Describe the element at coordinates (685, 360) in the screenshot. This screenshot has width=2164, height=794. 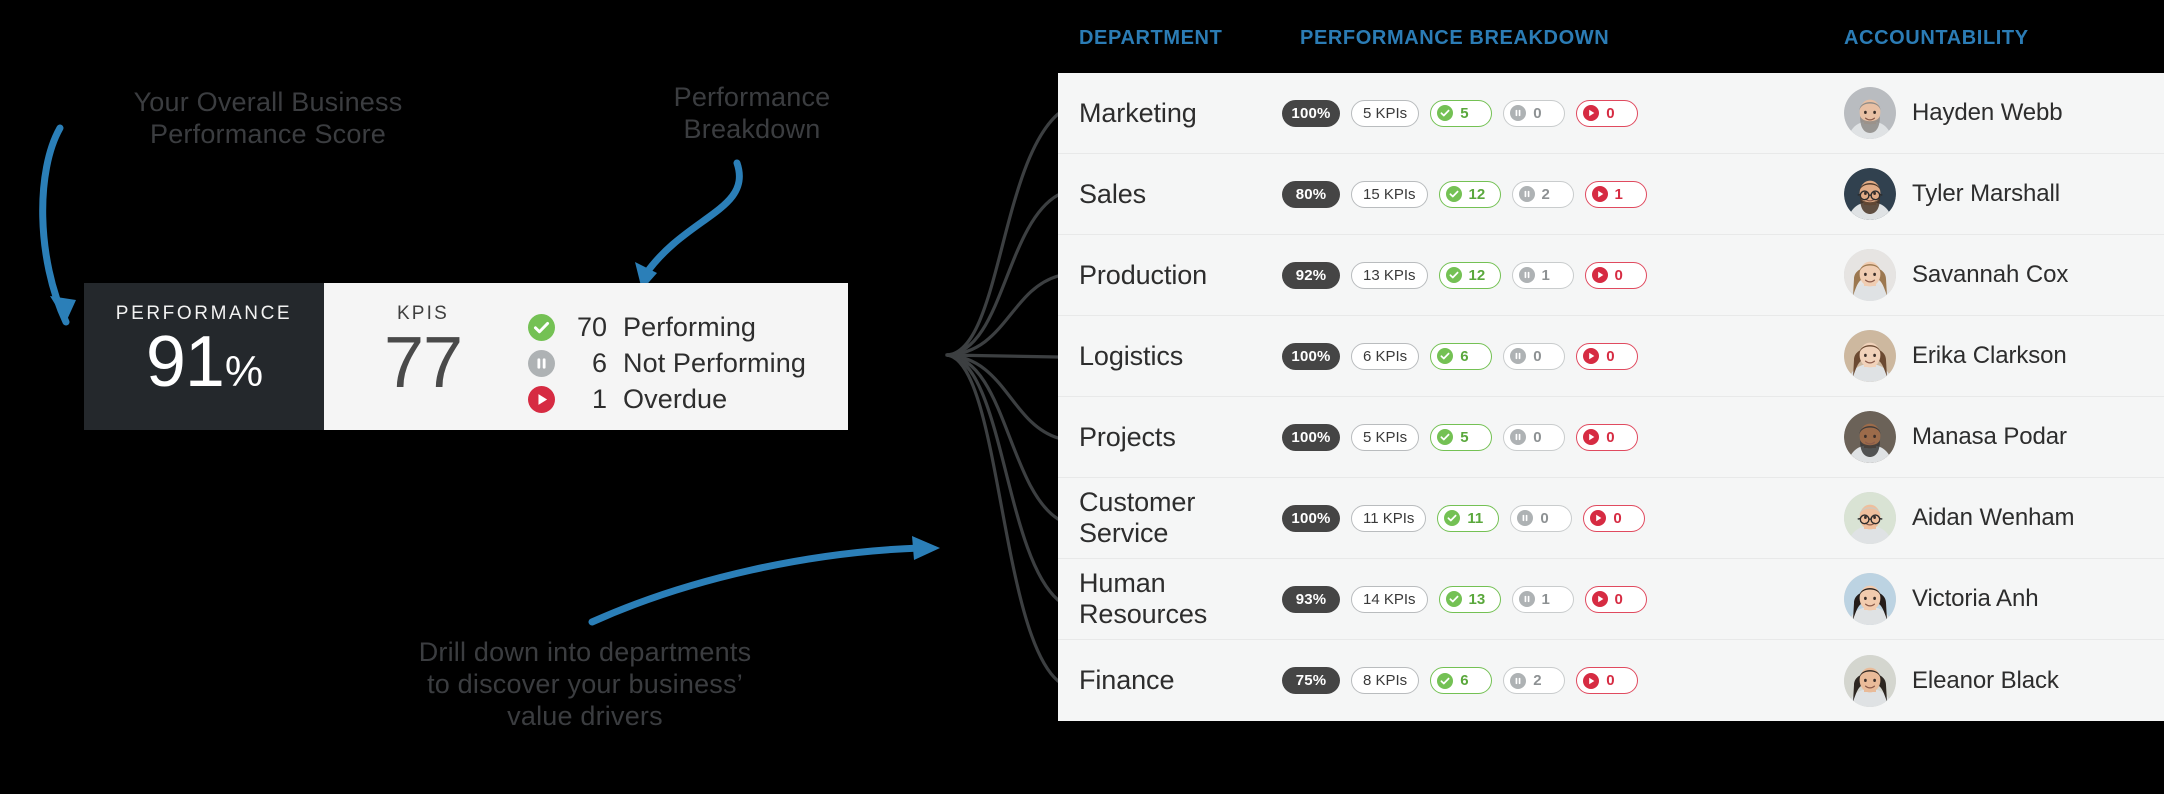
I see `kpi-legend-list: 70 Performing 6 Not Performing 1 Overdue` at that location.